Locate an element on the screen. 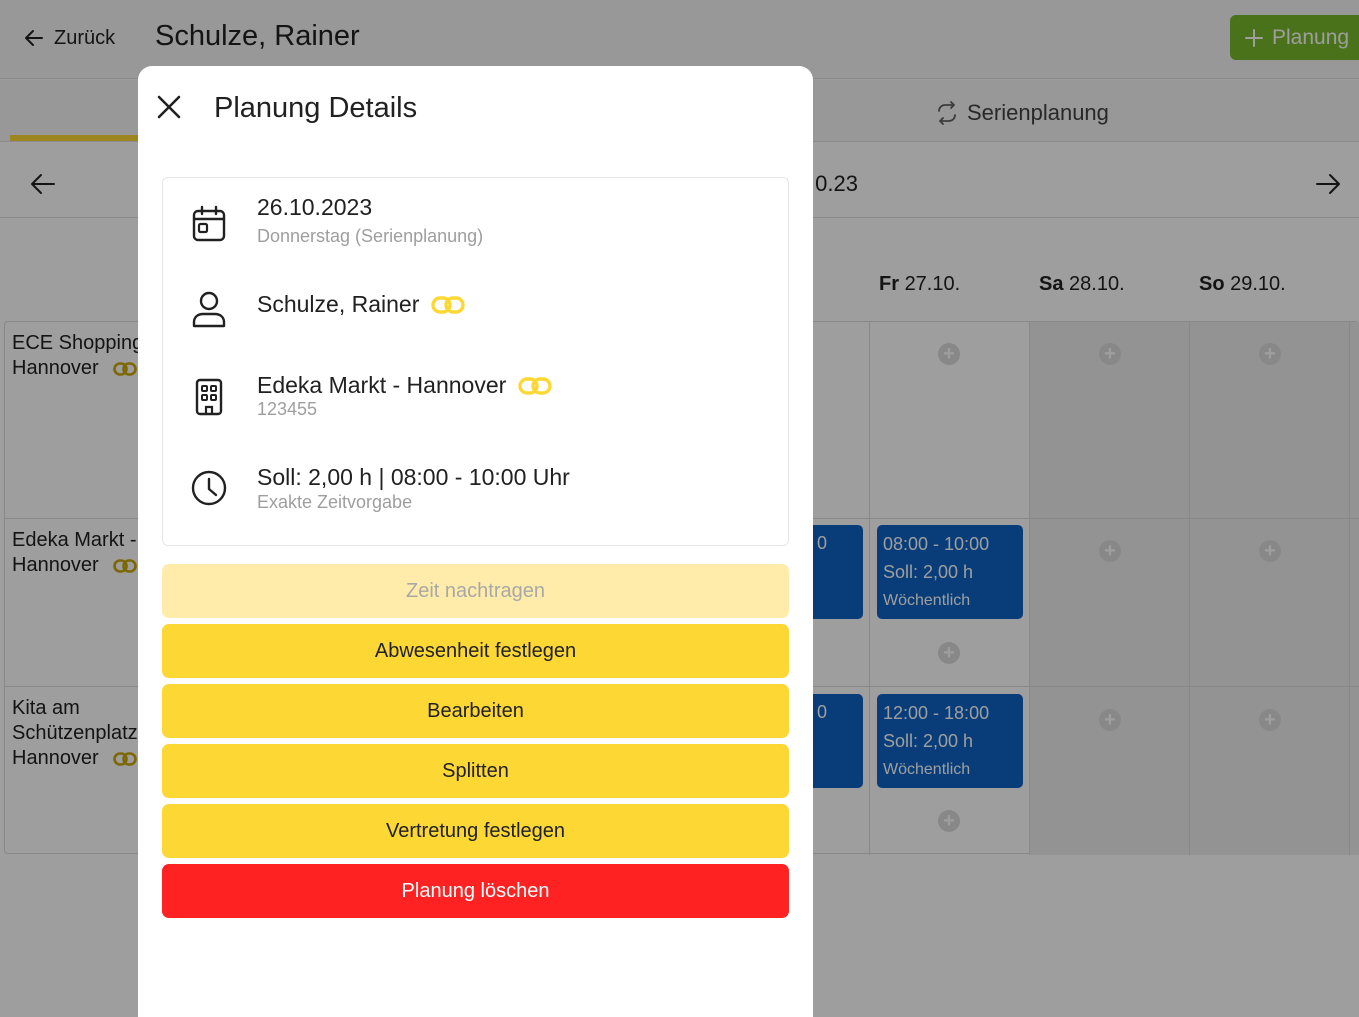 Image resolution: width=1359 pixels, height=1017 pixels. vertretung-button: Vertretung festlegen is located at coordinates (475, 831).